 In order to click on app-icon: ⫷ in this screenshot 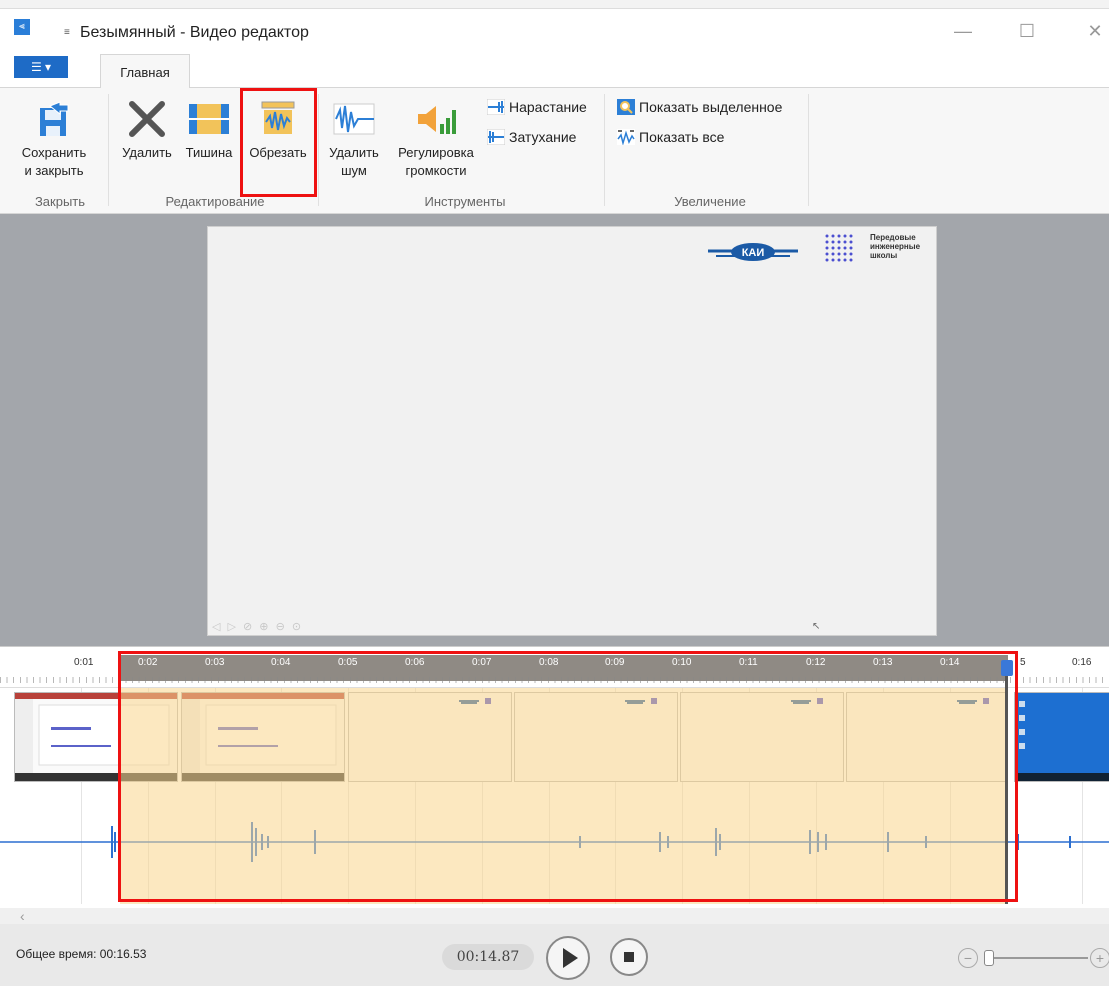, I will do `click(22, 27)`.